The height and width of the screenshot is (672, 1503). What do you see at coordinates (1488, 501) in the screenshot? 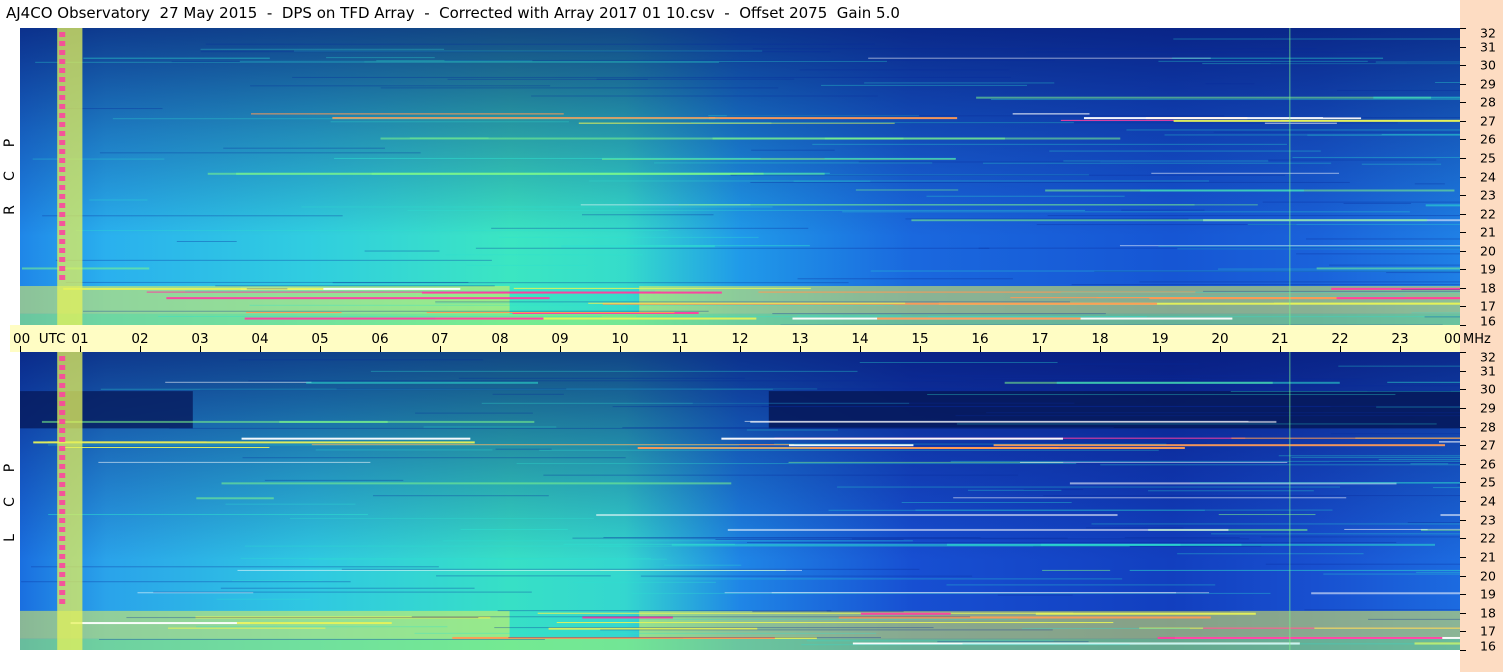
I see `frequency-tick-label: 24` at bounding box center [1488, 501].